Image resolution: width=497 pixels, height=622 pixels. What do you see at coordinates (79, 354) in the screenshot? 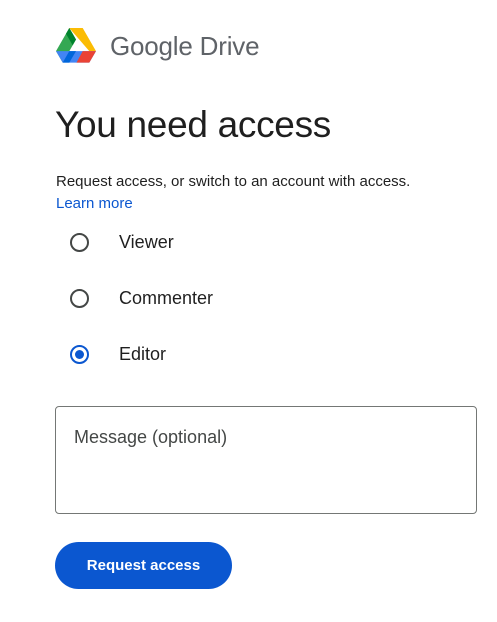
I see `editor-radio` at bounding box center [79, 354].